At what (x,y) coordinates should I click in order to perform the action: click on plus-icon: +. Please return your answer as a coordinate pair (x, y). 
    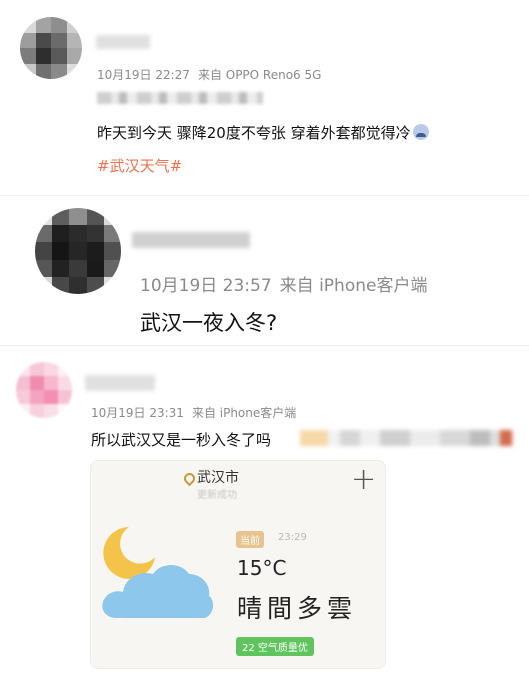
    Looking at the image, I should click on (364, 479).